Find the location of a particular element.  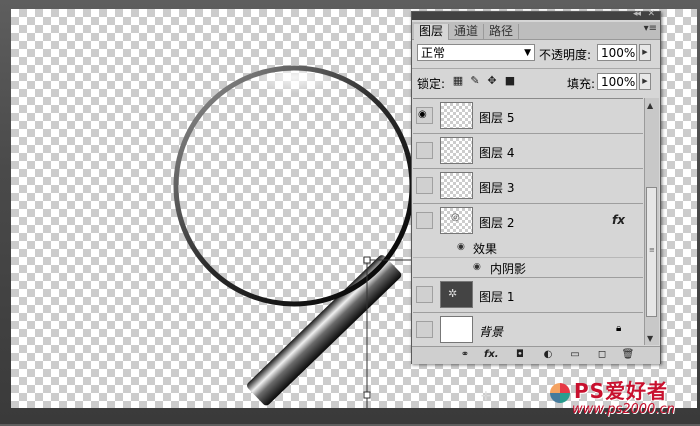

lock-brush-icon: ✎ is located at coordinates (475, 81).